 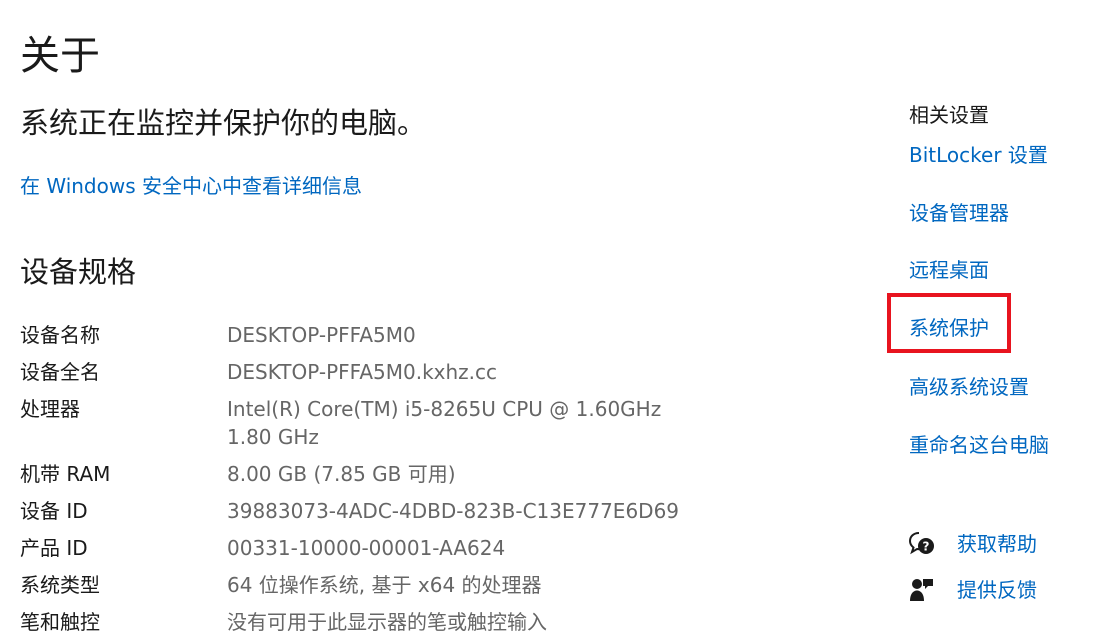 What do you see at coordinates (223, 123) in the screenshot?
I see `protection-status-text: 系统正在监控并保护你的电脑。` at bounding box center [223, 123].